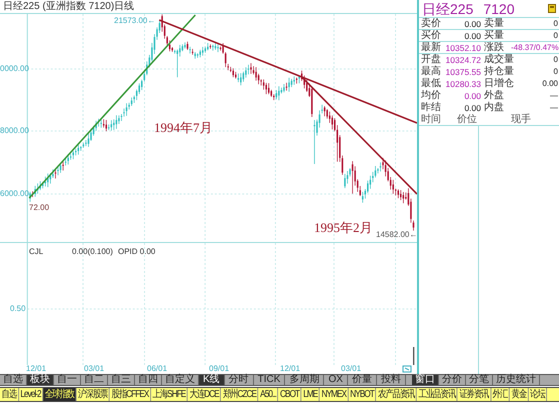  What do you see at coordinates (239, 394) in the screenshot?
I see `tab: 郑州CZCE` at bounding box center [239, 394].